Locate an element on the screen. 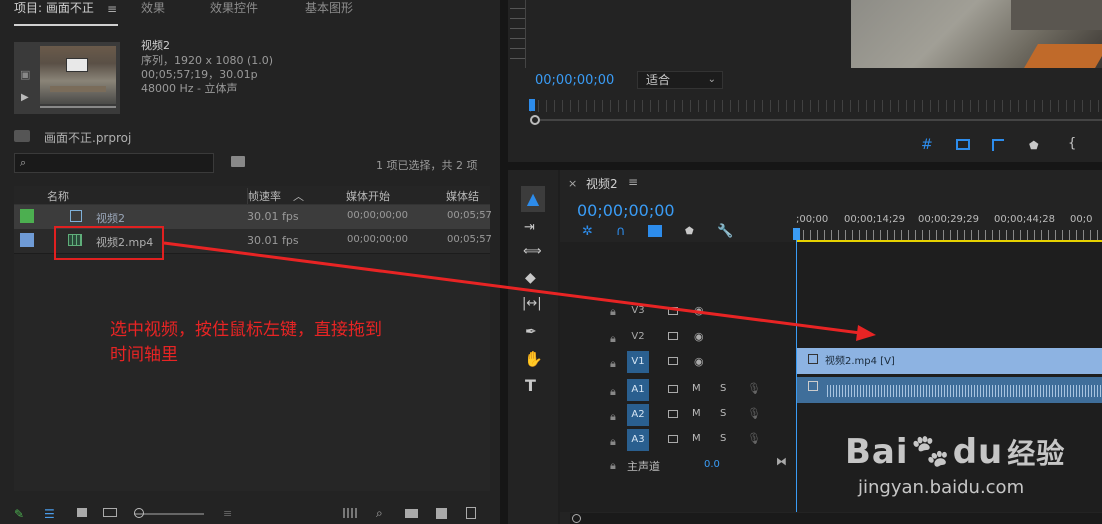 The height and width of the screenshot is (524, 1102). watermark-text3: 经验 is located at coordinates (1036, 453).